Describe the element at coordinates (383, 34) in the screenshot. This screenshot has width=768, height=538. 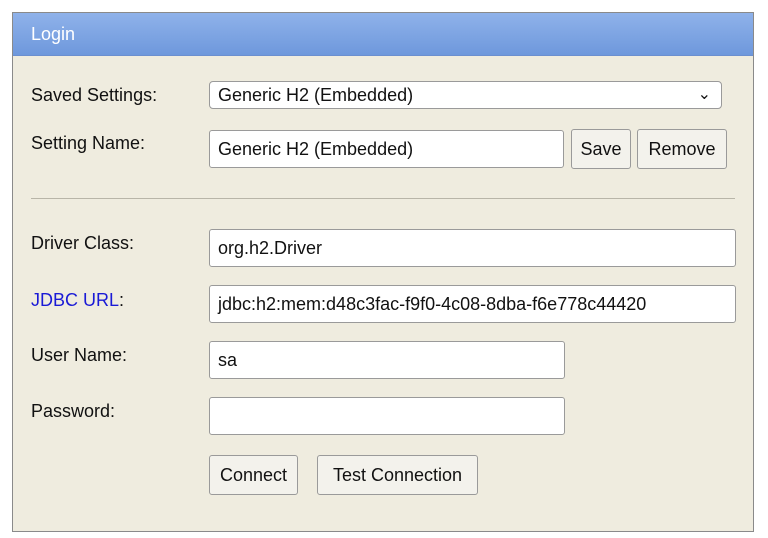
I see `panel-title: Login` at that location.